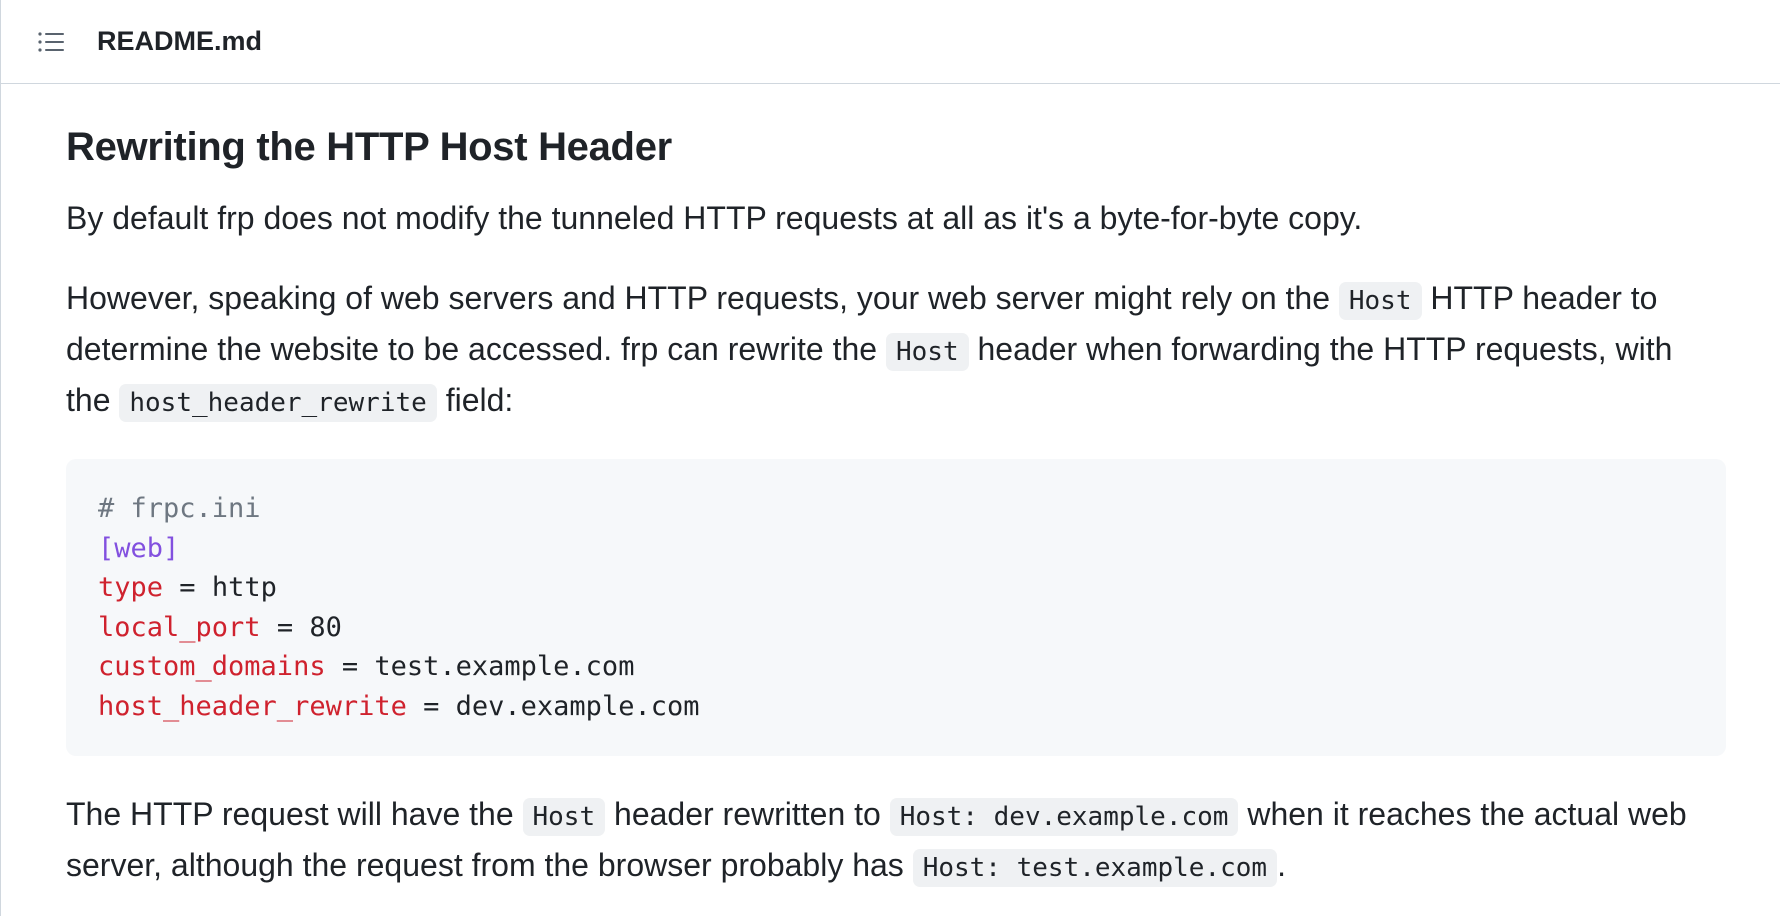 This screenshot has width=1780, height=916. Describe the element at coordinates (896, 588) in the screenshot. I see `code-line: type = http` at that location.